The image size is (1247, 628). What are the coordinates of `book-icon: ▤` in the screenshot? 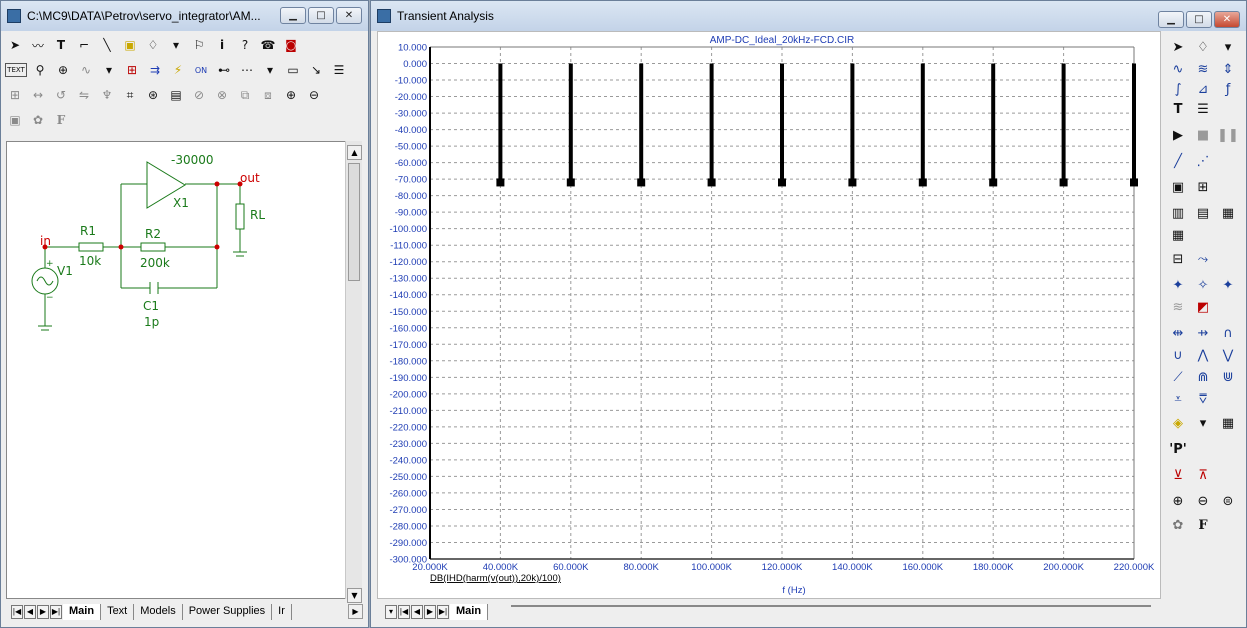 It's located at (176, 95).